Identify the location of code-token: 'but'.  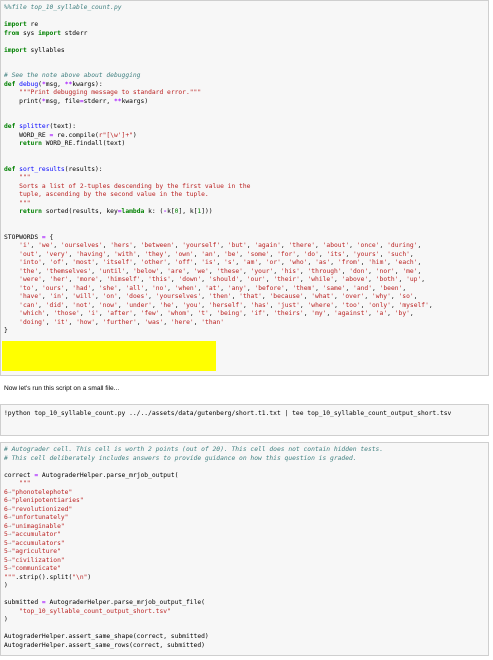
(237, 245).